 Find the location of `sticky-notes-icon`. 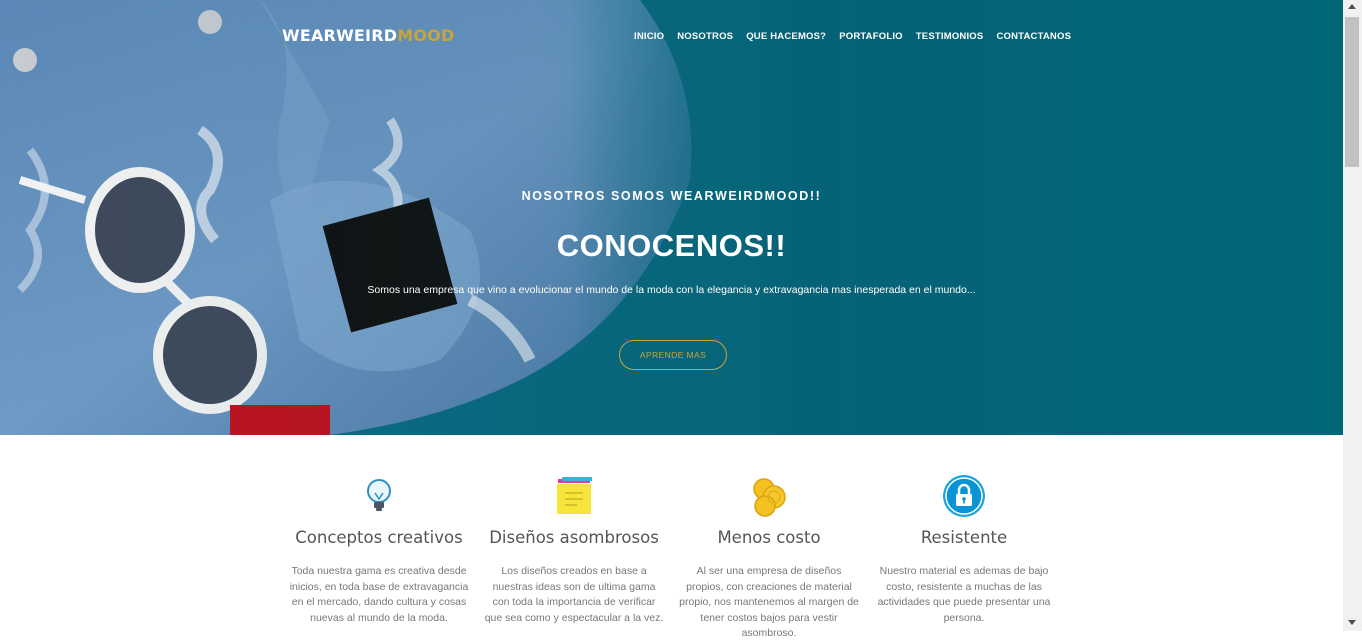

sticky-notes-icon is located at coordinates (574, 495).